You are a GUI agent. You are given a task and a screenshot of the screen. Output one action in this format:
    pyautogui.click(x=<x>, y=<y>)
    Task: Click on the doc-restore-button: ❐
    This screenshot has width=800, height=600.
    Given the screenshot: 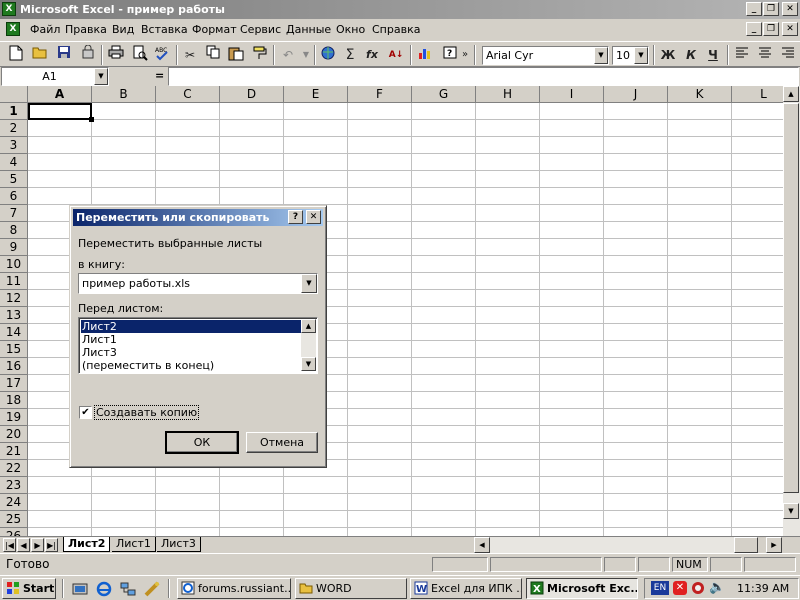 What is the action you would take?
    pyautogui.click(x=771, y=29)
    